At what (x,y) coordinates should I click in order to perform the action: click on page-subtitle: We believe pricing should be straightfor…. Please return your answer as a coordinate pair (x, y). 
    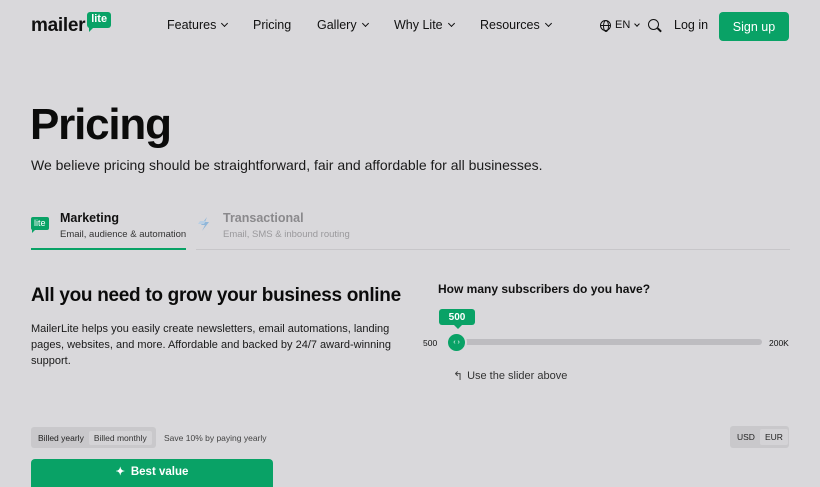
    Looking at the image, I should click on (287, 165).